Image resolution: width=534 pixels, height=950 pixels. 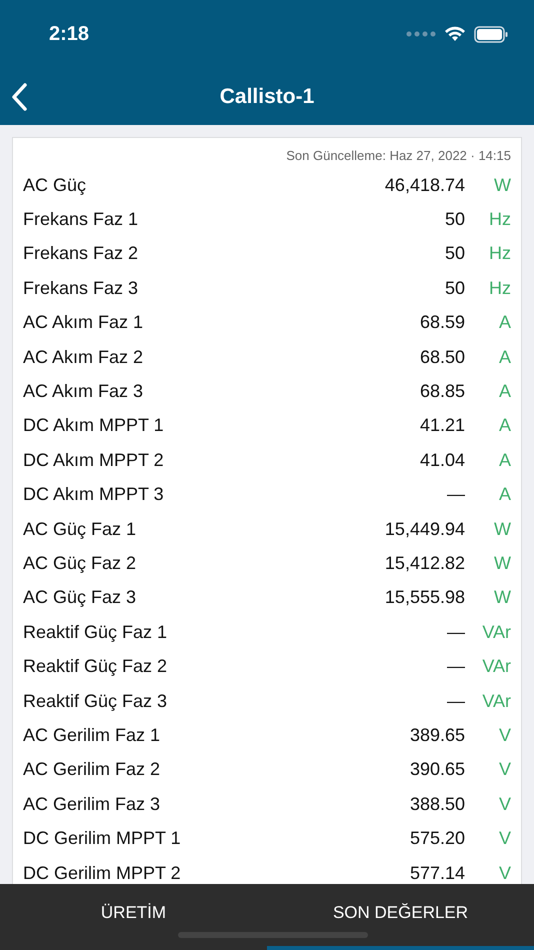 I want to click on screen-title: Callisto-1, so click(x=267, y=96).